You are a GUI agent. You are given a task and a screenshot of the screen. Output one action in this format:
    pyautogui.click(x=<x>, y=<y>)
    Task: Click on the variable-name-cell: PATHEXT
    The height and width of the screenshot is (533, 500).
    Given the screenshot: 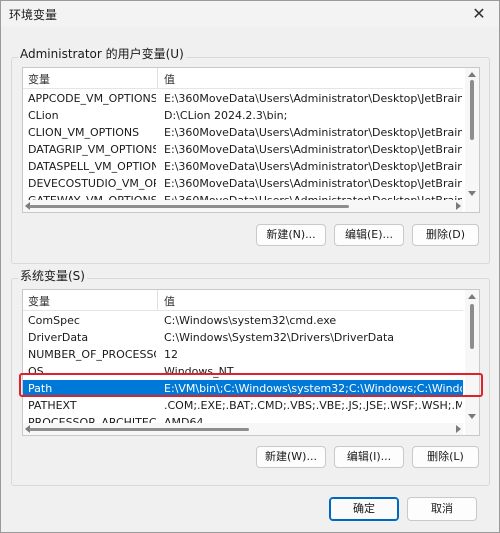 What is the action you would take?
    pyautogui.click(x=52, y=405)
    